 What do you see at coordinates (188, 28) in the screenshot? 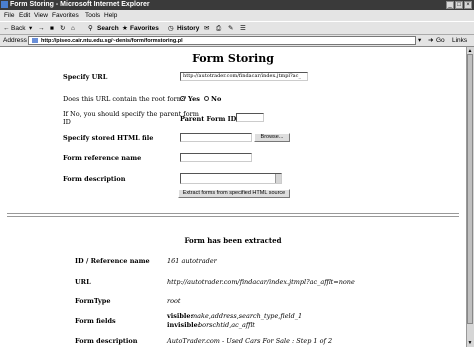
I see `history-button: History` at bounding box center [188, 28].